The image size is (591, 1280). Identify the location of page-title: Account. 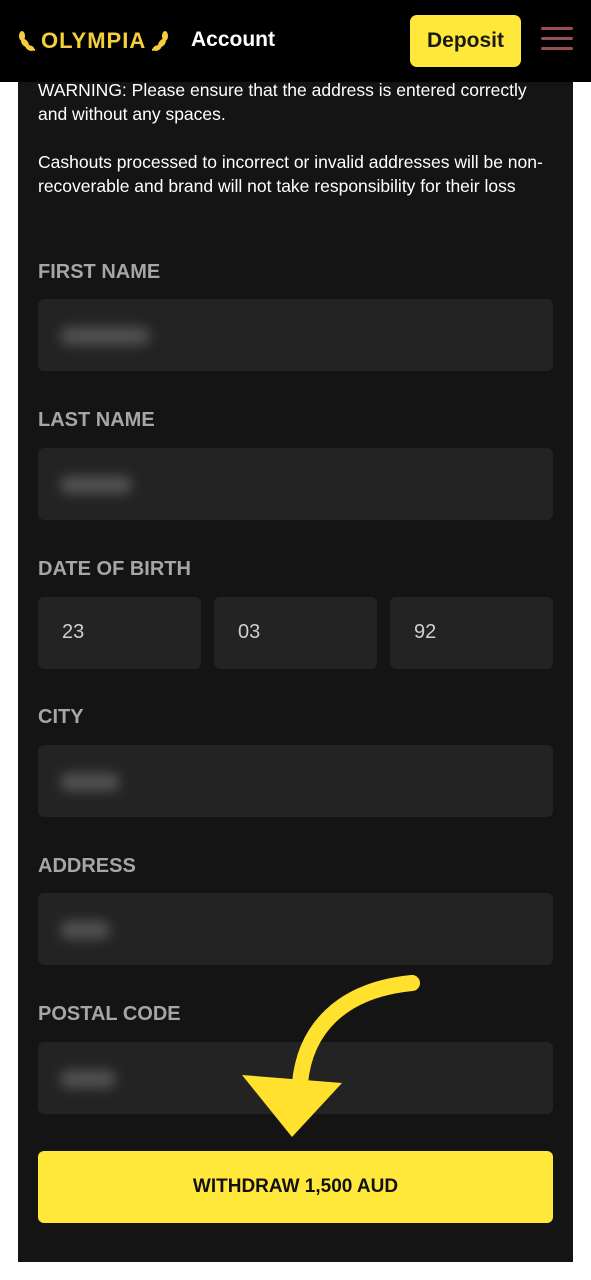
(233, 39).